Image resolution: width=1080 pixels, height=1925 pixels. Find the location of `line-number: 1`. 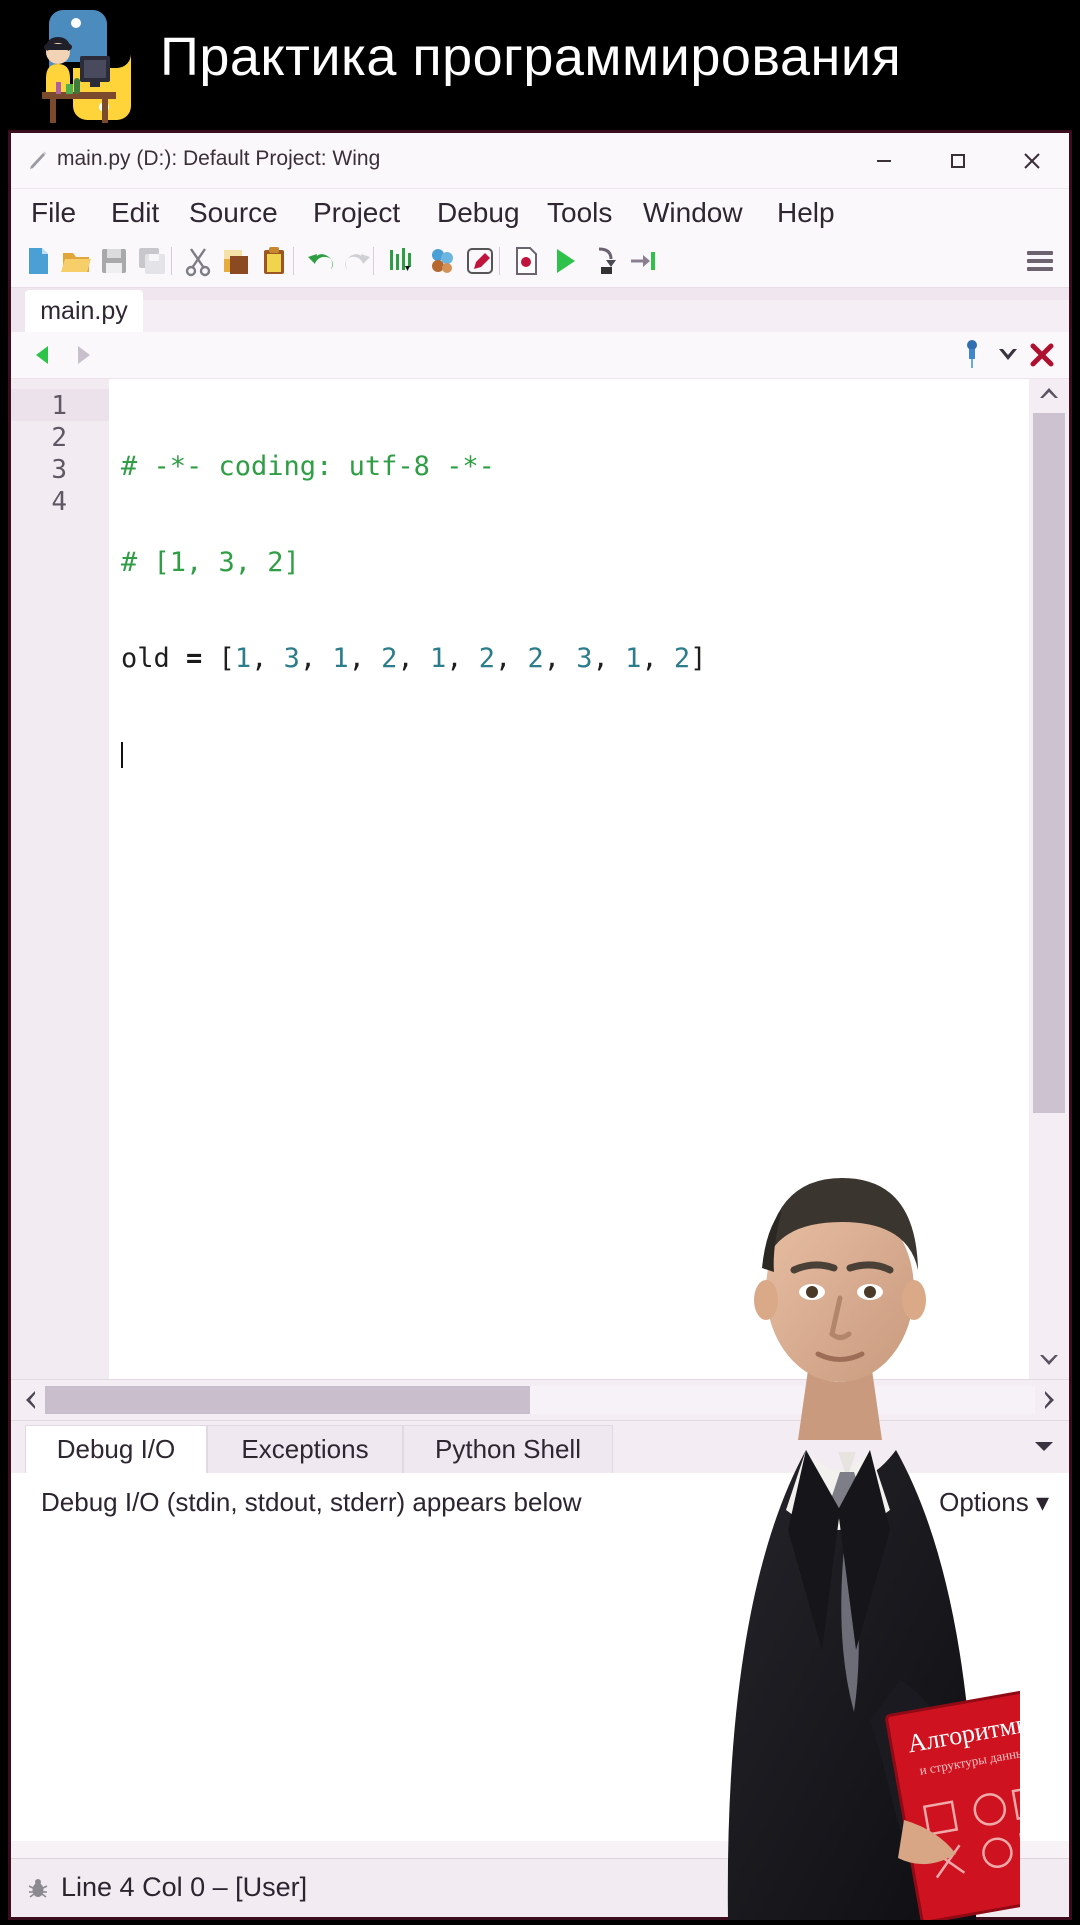

line-number: 1 is located at coordinates (59, 406).